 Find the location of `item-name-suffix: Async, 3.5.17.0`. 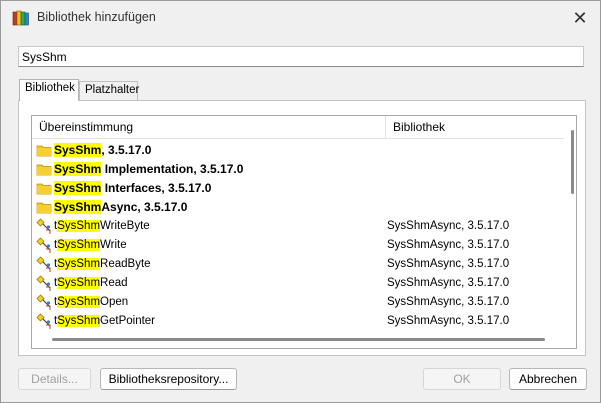

item-name-suffix: Async, 3.5.17.0 is located at coordinates (144, 207).